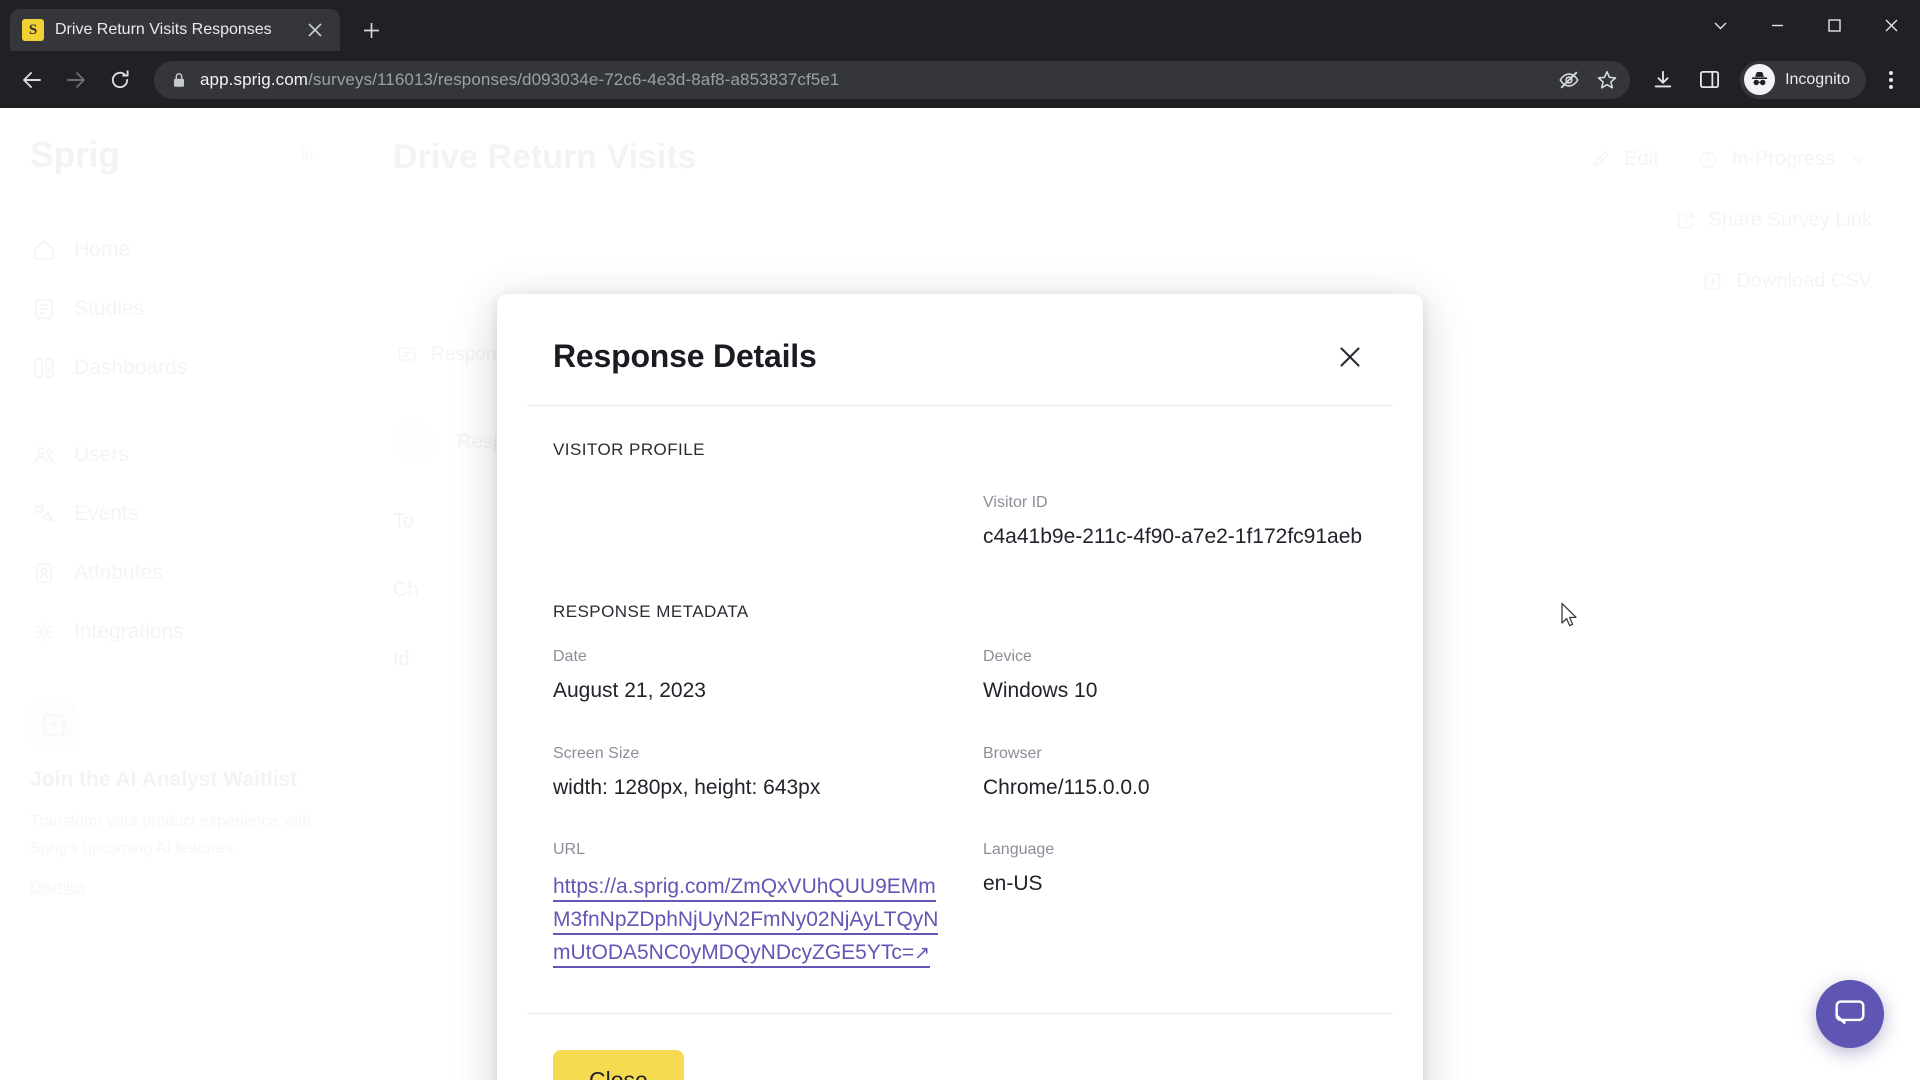 The height and width of the screenshot is (1080, 1920). I want to click on sprig-favicon-icon: S, so click(33, 30).